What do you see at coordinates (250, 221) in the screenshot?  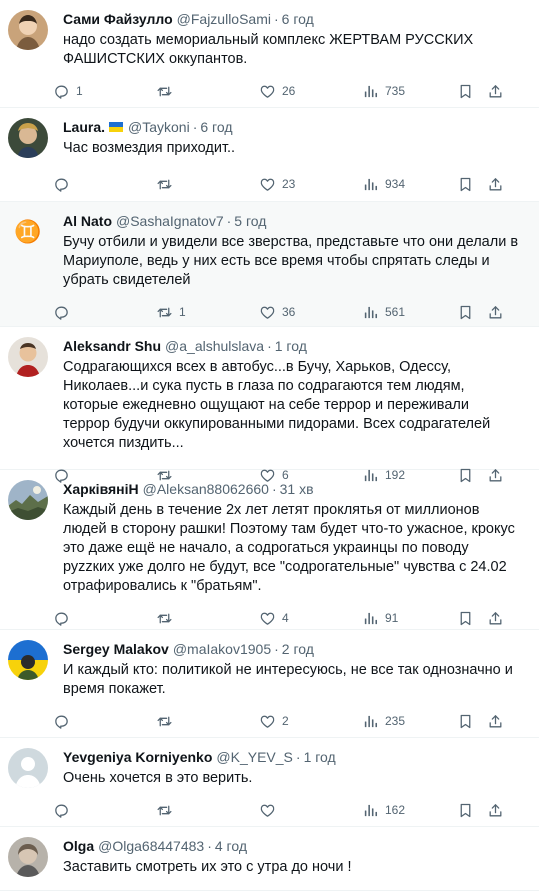 I see `timestamp: 5 год` at bounding box center [250, 221].